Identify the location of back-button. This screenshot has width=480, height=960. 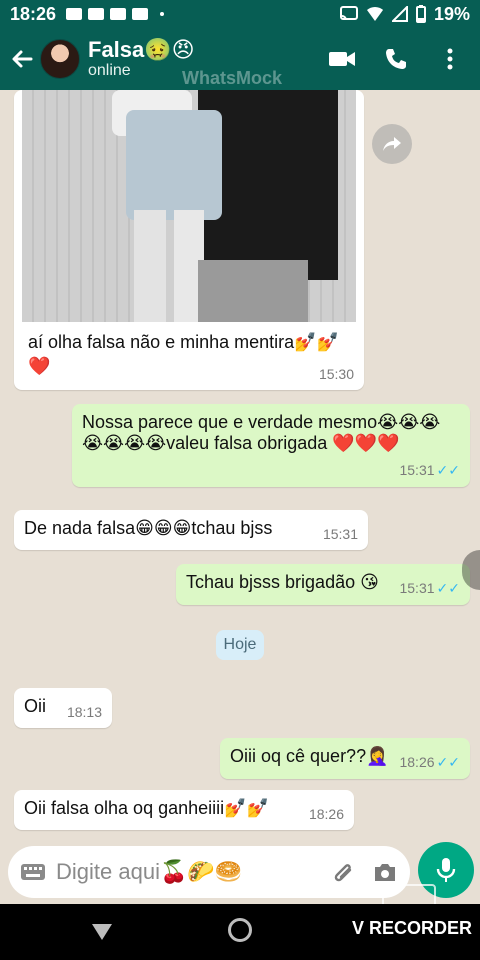
(22, 59).